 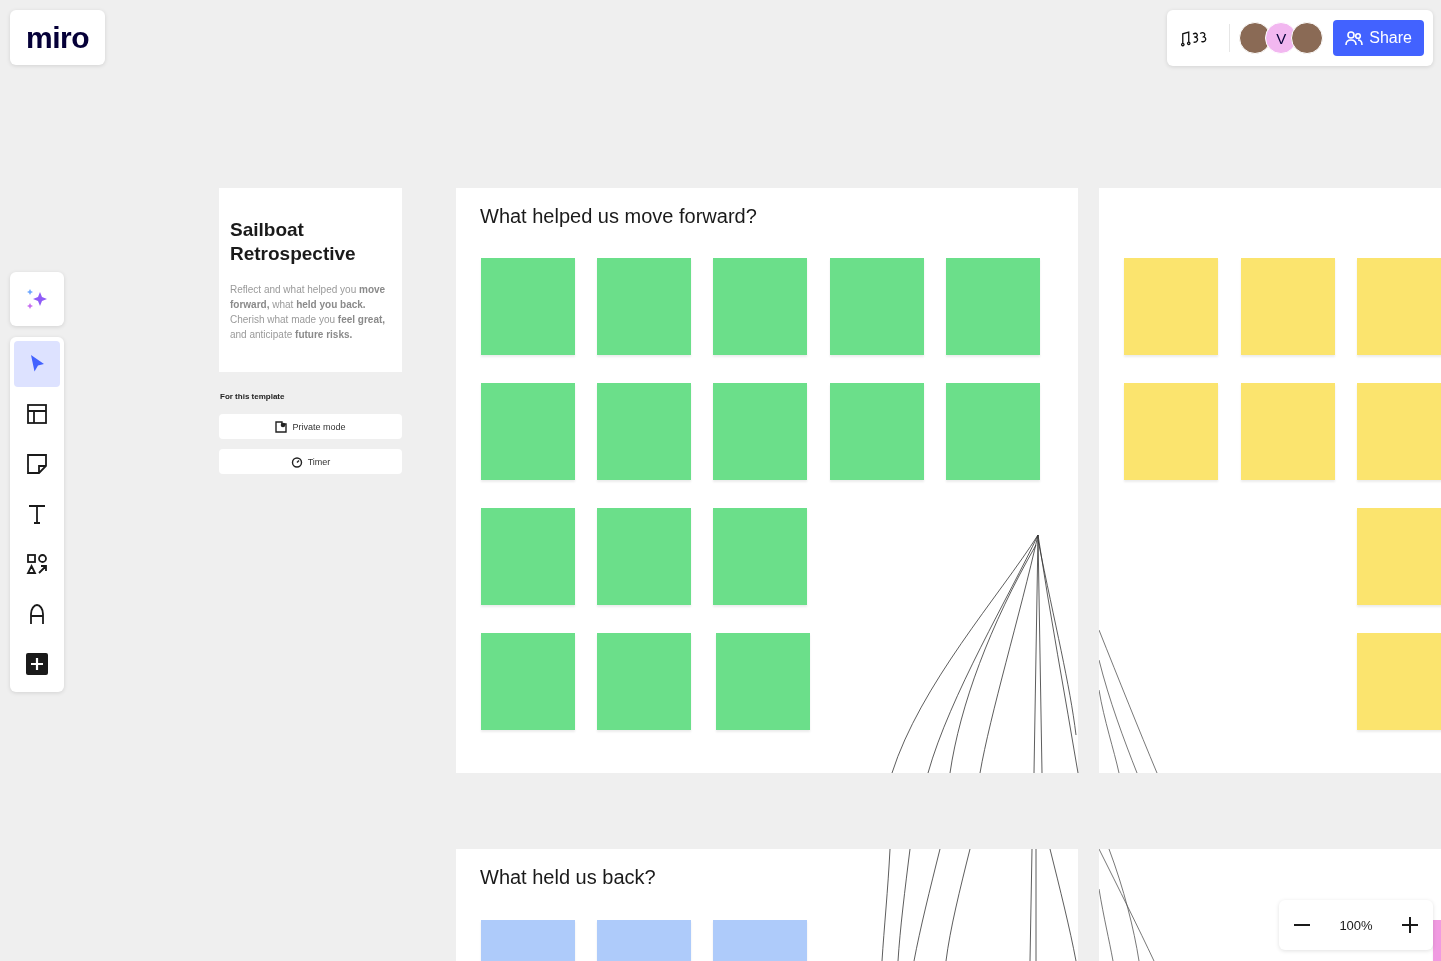 I want to click on template-title: Sailboat Retrospective, so click(x=293, y=242).